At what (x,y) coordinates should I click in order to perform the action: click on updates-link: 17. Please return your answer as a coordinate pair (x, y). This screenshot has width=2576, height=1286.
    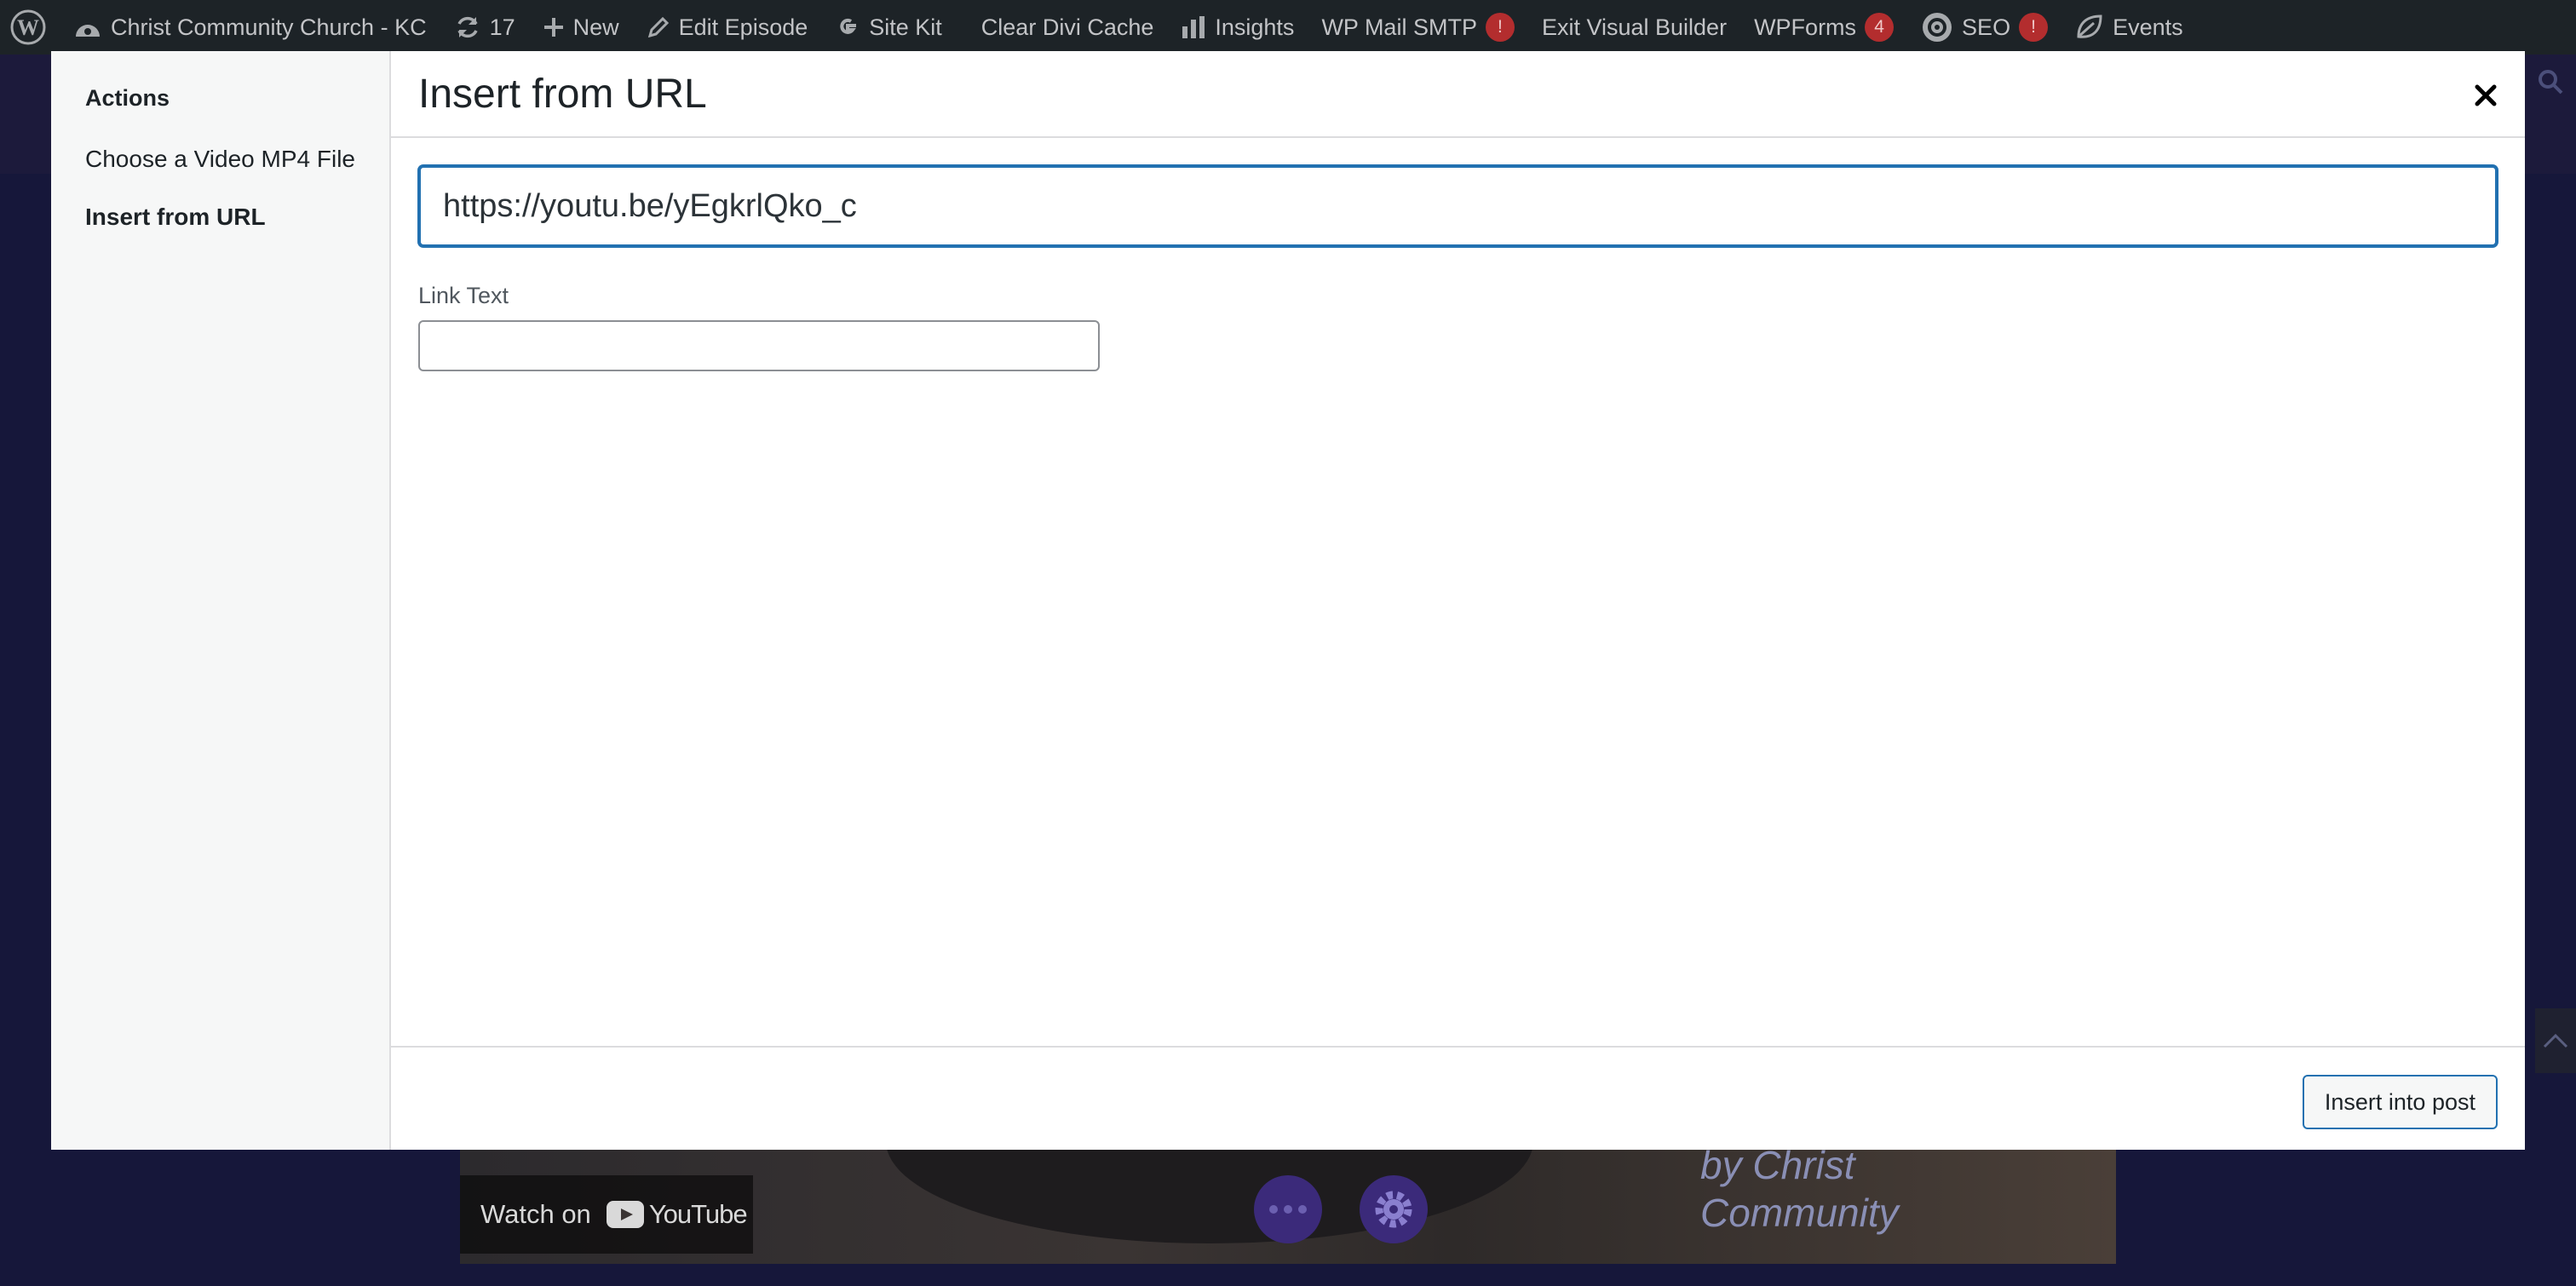
    Looking at the image, I should click on (485, 27).